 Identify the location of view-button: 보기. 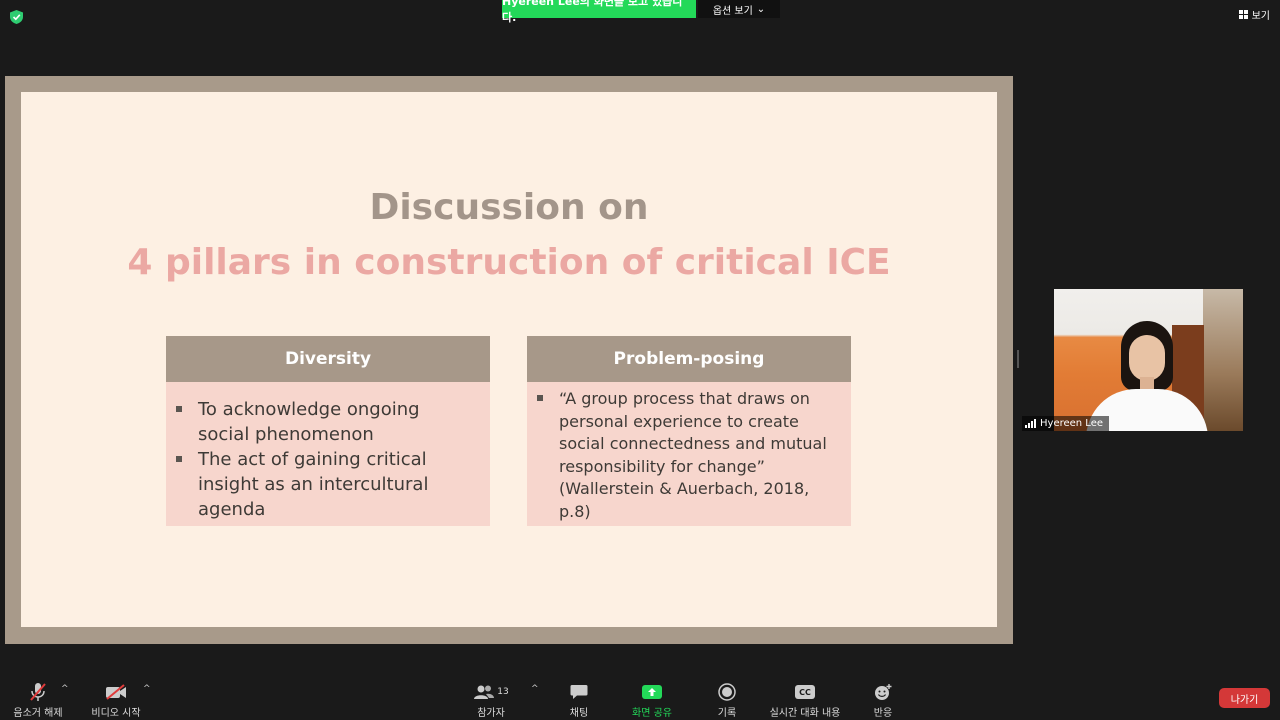
(1254, 14).